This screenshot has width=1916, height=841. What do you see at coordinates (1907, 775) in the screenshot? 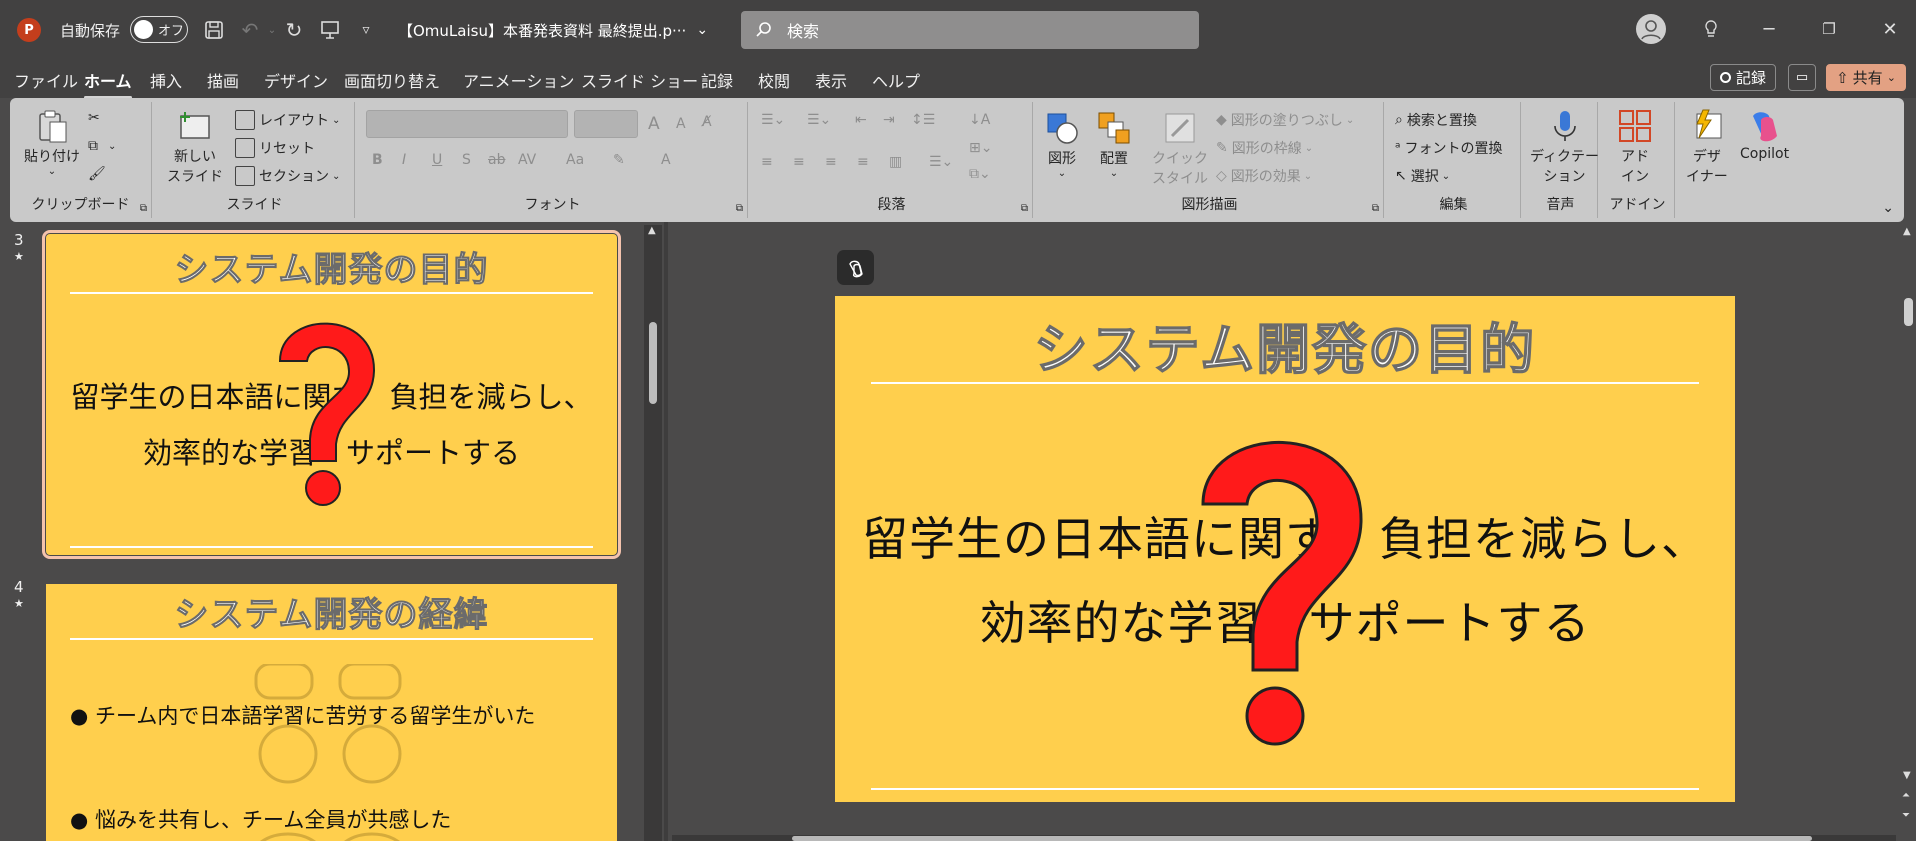
I see `scroll-down-icon: ▼` at bounding box center [1907, 775].